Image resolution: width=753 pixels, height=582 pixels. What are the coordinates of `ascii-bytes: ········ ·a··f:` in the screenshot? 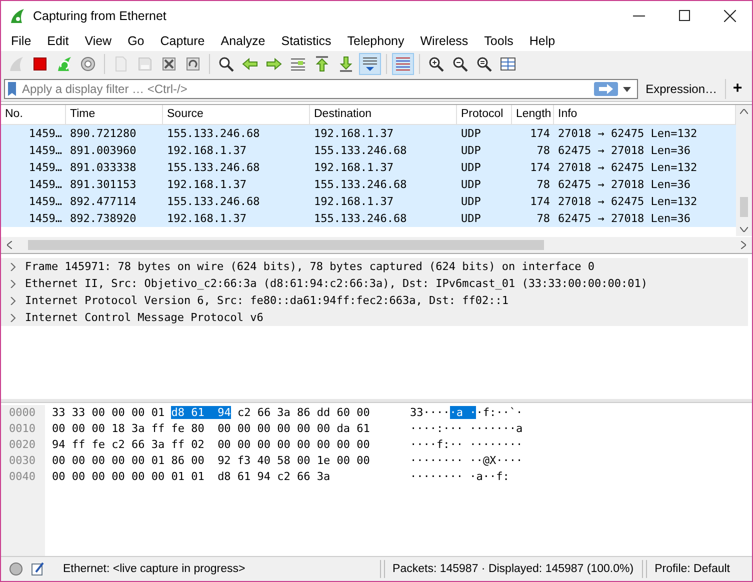 It's located at (460, 476).